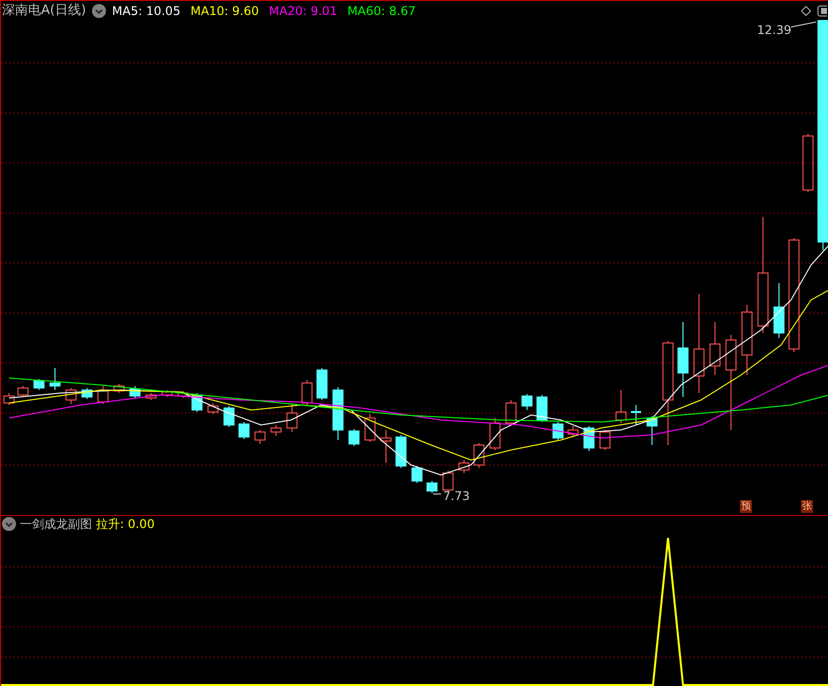  What do you see at coordinates (456, 496) in the screenshot?
I see `low-price-label: 7.73` at bounding box center [456, 496].